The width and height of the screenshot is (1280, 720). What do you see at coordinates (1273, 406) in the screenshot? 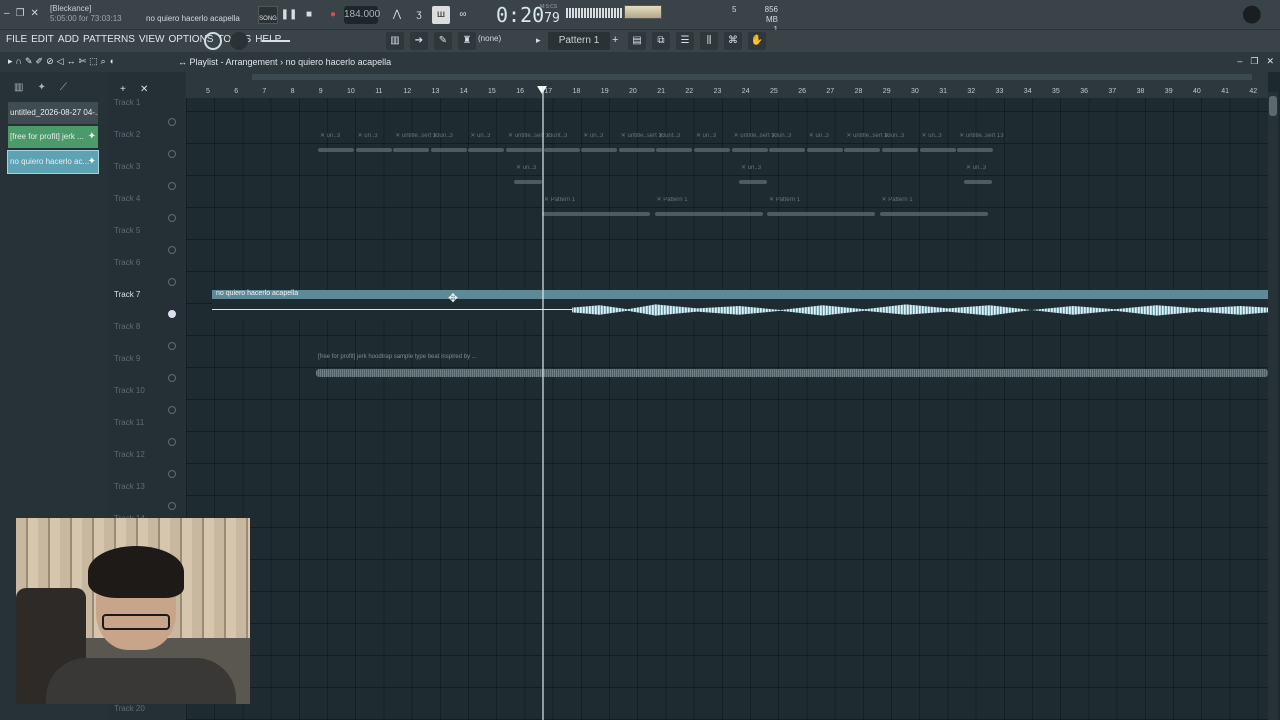
I see `vertical-scrollbar` at bounding box center [1273, 406].